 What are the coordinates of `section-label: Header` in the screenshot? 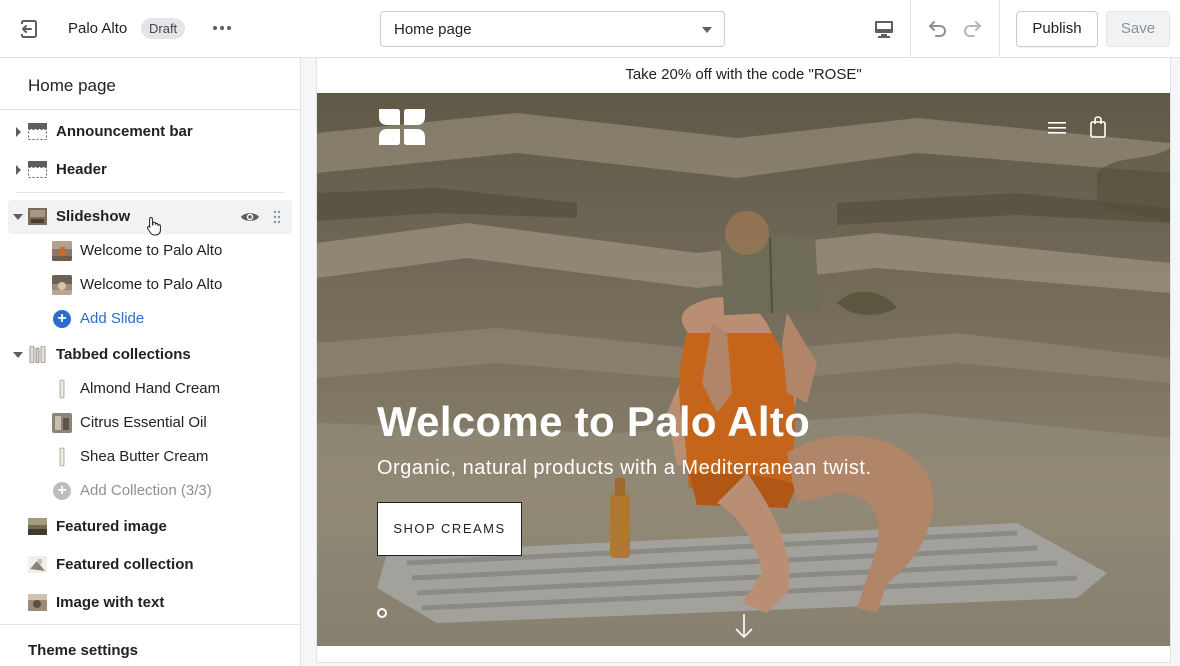 It's located at (81, 169).